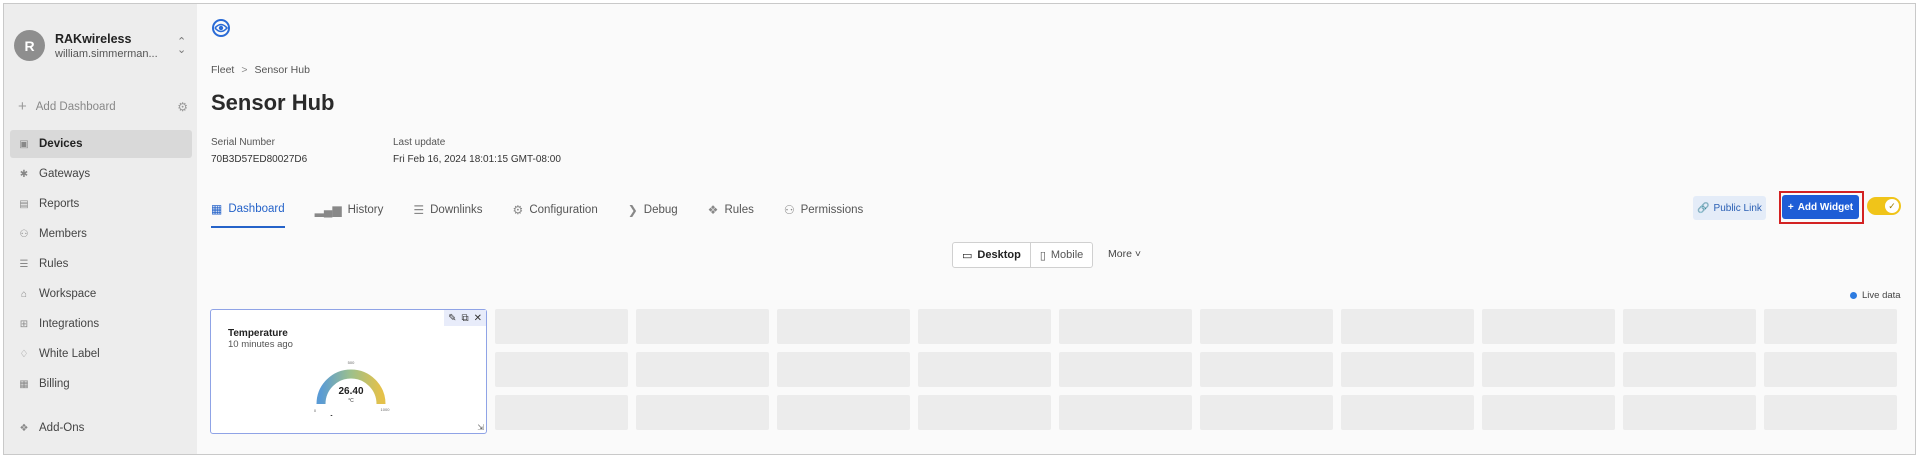 The image size is (1920, 461). I want to click on tab-dashboard: ▦ Dashboard, so click(248, 210).